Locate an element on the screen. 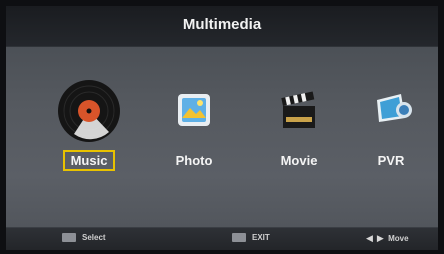  footer-hint-bar: Select EXIT ◀ ▶ Move is located at coordinates (222, 238).